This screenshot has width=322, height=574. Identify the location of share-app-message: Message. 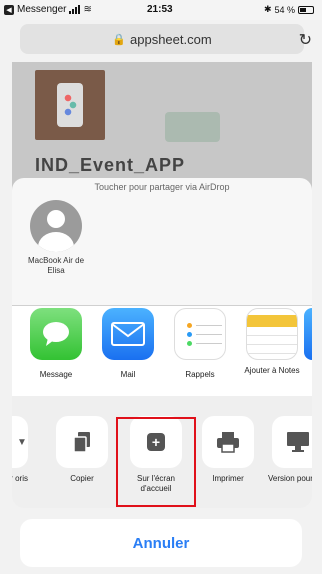
(56, 344).